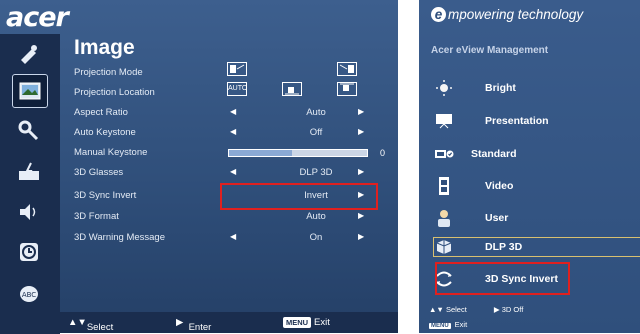 The width and height of the screenshot is (640, 334). What do you see at coordinates (347, 89) in the screenshot?
I see `location-ceiling-icon` at bounding box center [347, 89].